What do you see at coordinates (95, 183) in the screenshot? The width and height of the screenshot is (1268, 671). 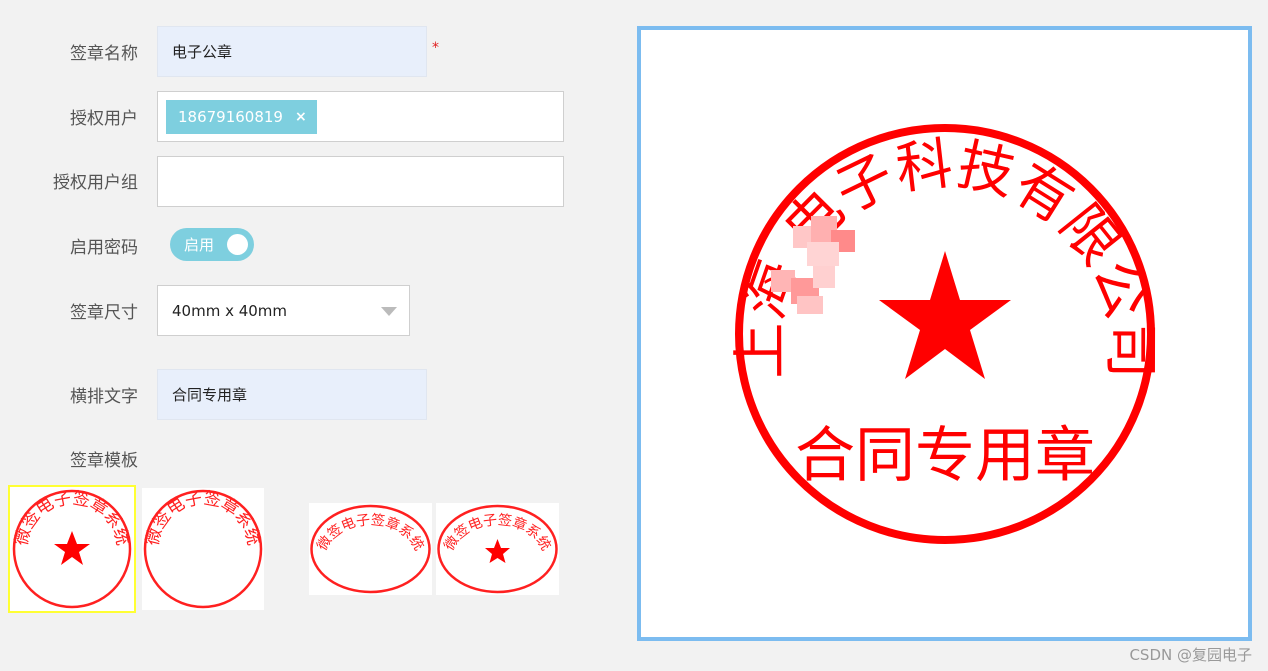 I see `auth-group-label: 授权用户组` at bounding box center [95, 183].